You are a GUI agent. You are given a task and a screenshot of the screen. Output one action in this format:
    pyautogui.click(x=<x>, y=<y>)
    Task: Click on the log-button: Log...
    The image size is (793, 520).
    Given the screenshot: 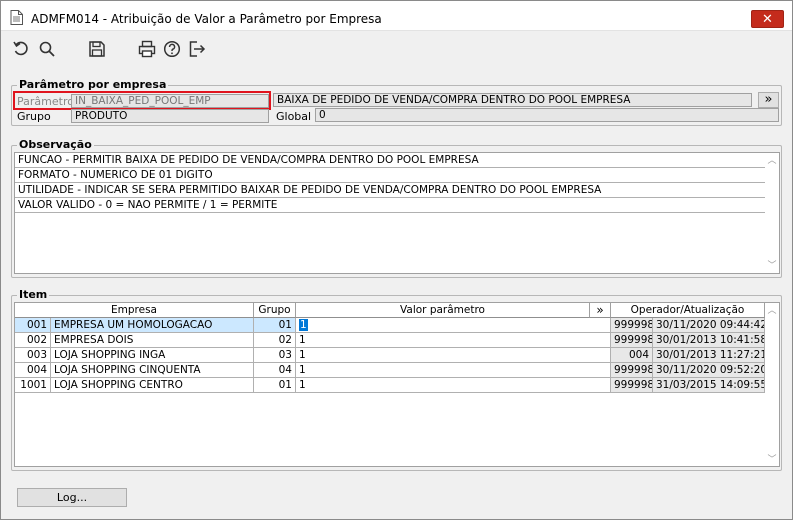 What is the action you would take?
    pyautogui.click(x=72, y=497)
    